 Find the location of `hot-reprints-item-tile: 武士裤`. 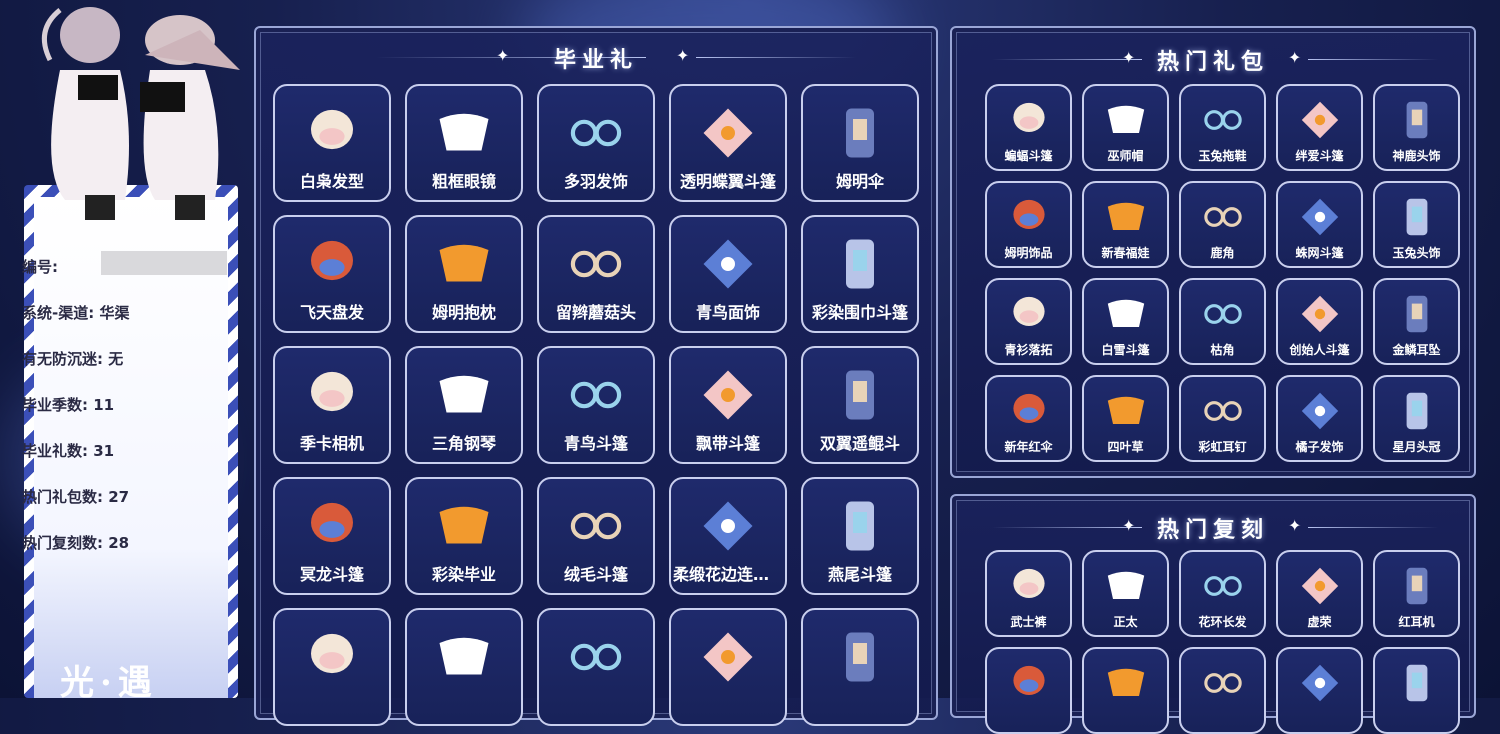

hot-reprints-item-tile: 武士裤 is located at coordinates (1028, 593).